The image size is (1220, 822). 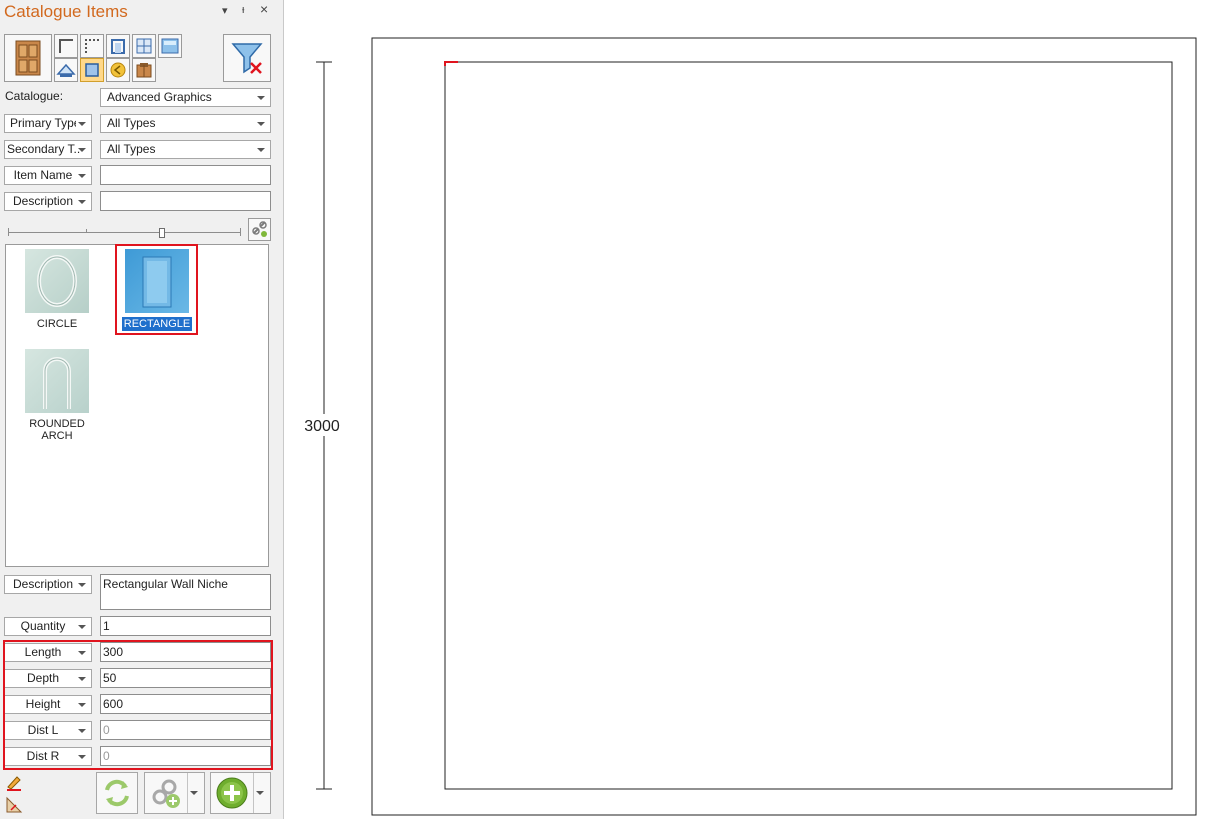 I want to click on zoom-slider-thumb, so click(x=162, y=233).